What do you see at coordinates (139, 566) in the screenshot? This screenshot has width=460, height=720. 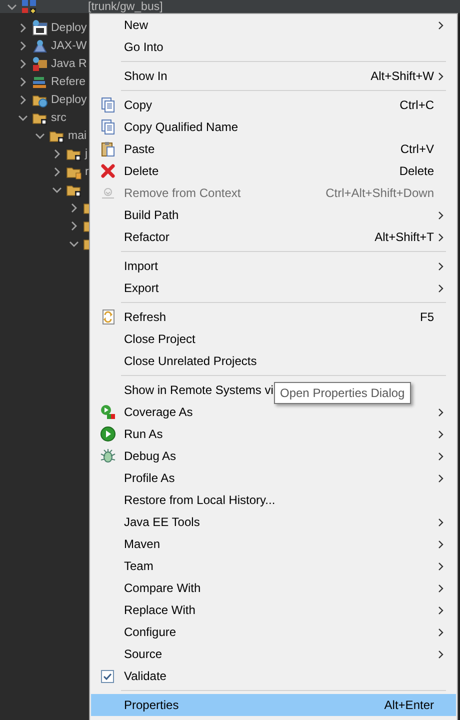 I see `menu-item: Team` at bounding box center [139, 566].